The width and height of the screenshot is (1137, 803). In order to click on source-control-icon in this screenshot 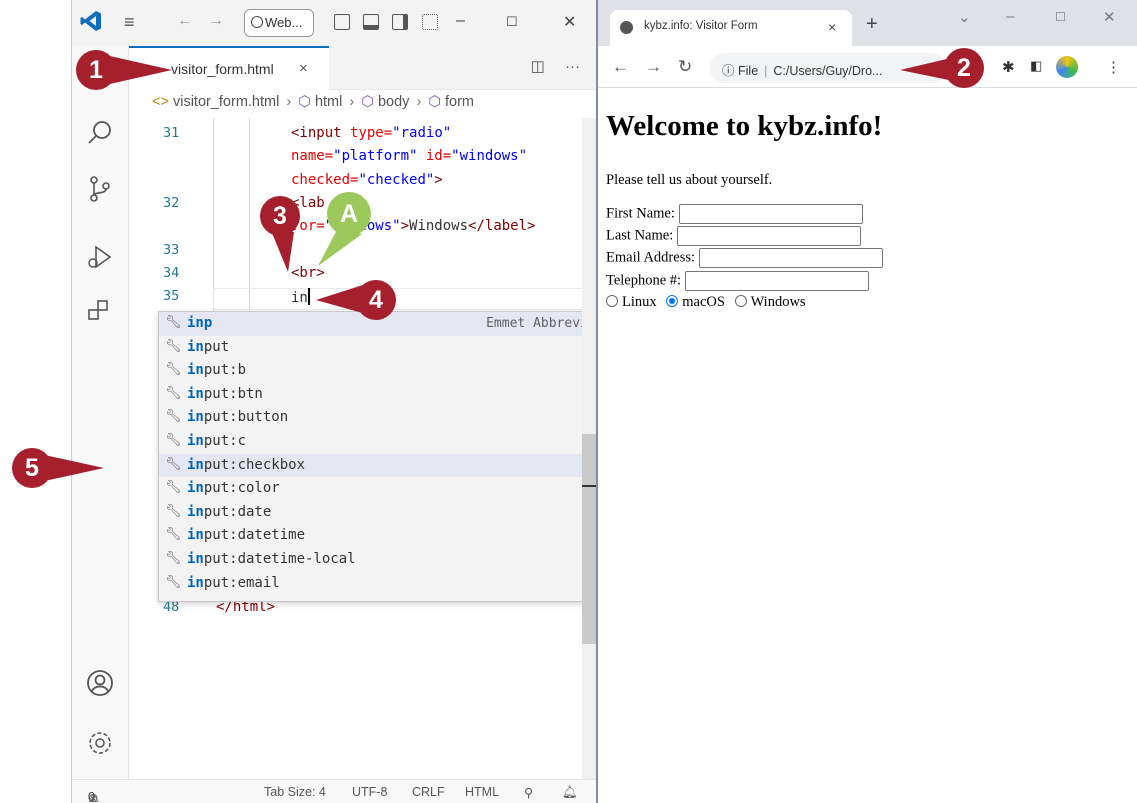, I will do `click(100, 189)`.